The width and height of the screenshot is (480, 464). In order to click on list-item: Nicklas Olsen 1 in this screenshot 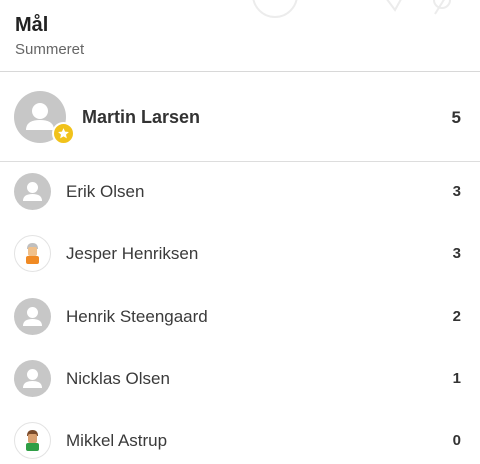, I will do `click(240, 379)`.